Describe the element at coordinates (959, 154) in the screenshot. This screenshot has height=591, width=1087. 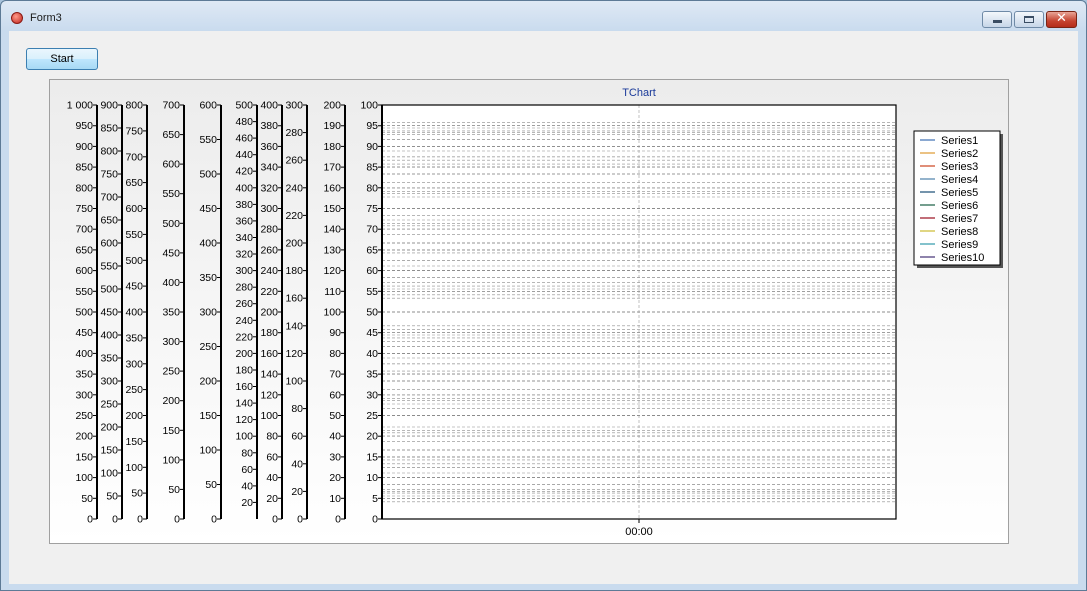
I see `legend-label: Series2` at that location.